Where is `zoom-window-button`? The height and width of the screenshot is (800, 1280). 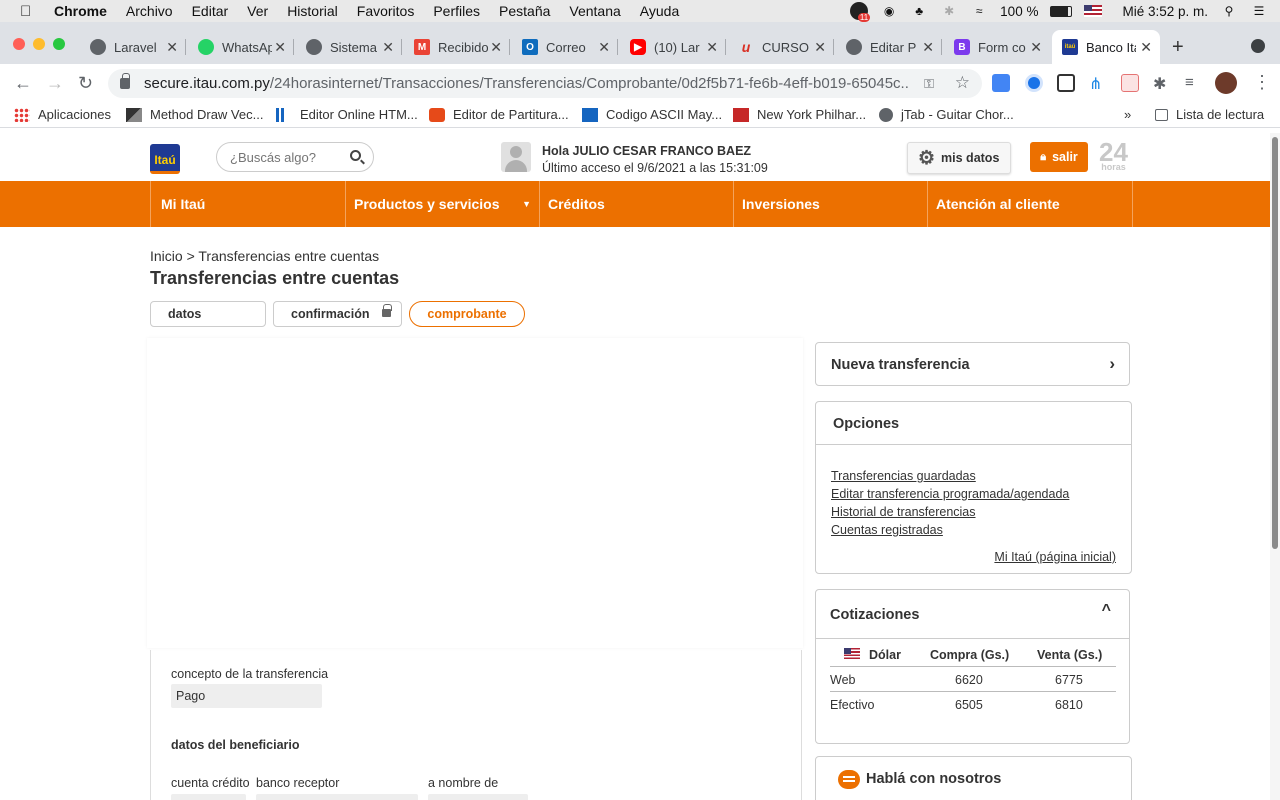
zoom-window-button is located at coordinates (59, 44).